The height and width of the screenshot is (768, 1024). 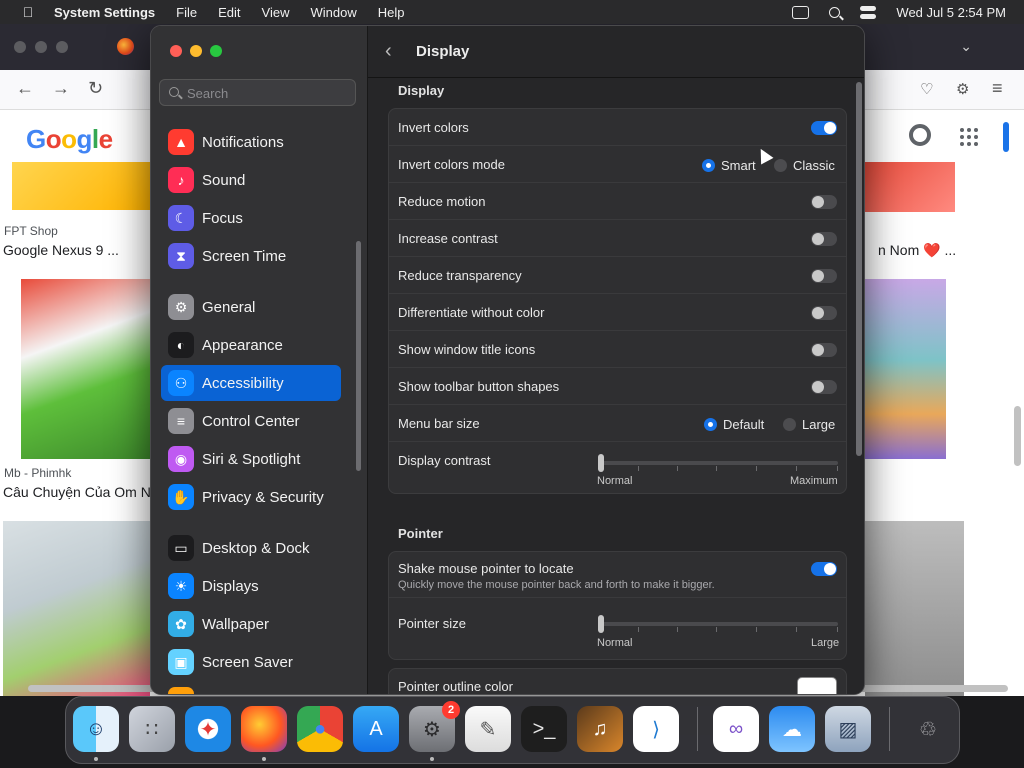 I want to click on menu-help: Help, so click(x=391, y=12).